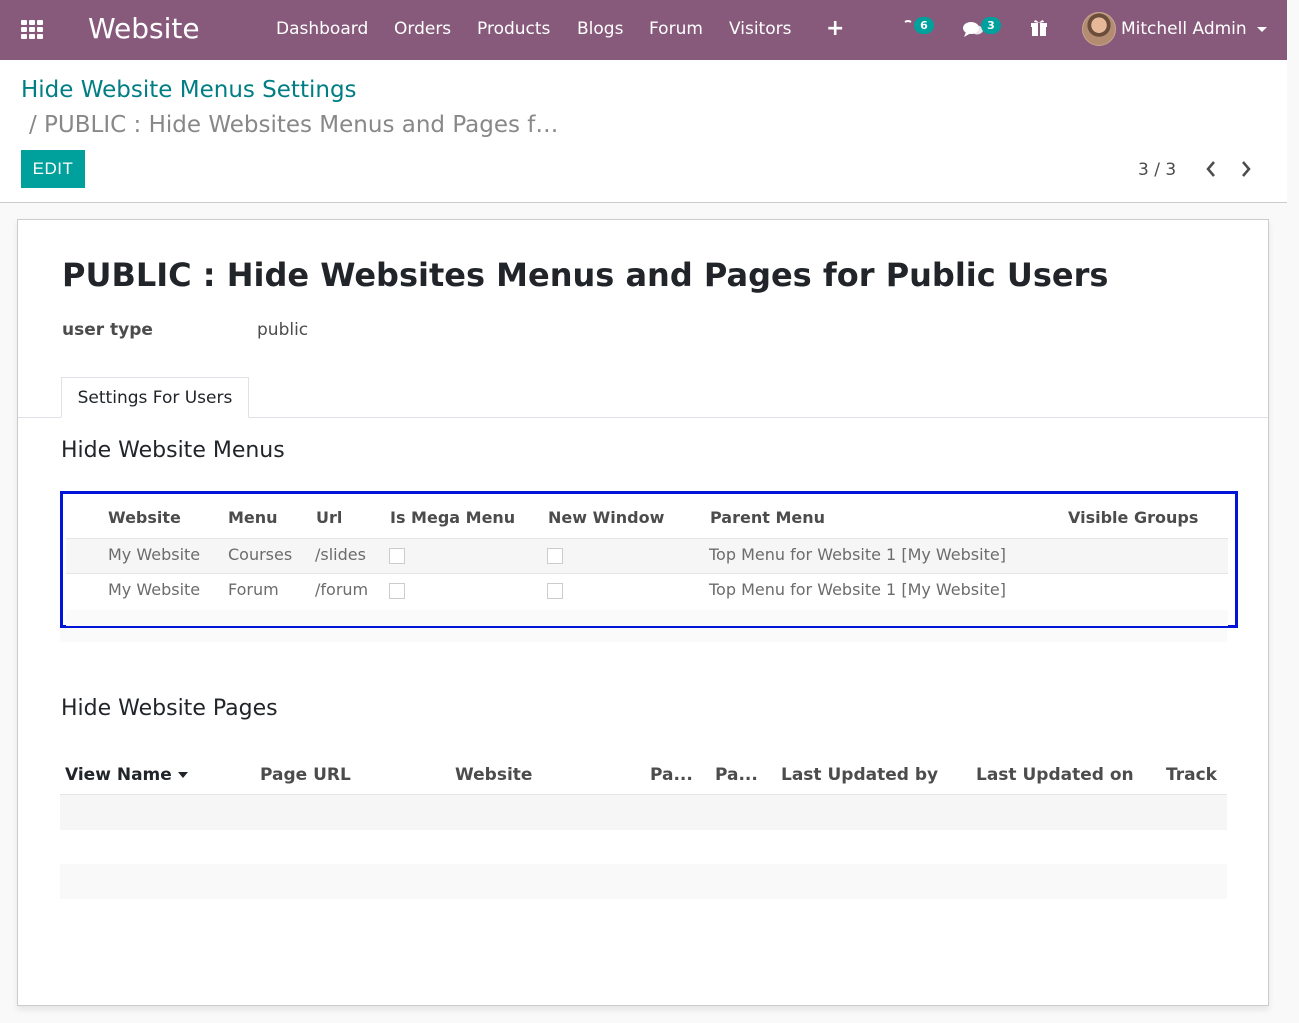 The width and height of the screenshot is (1299, 1023). I want to click on col-header-track: Track, so click(1191, 775).